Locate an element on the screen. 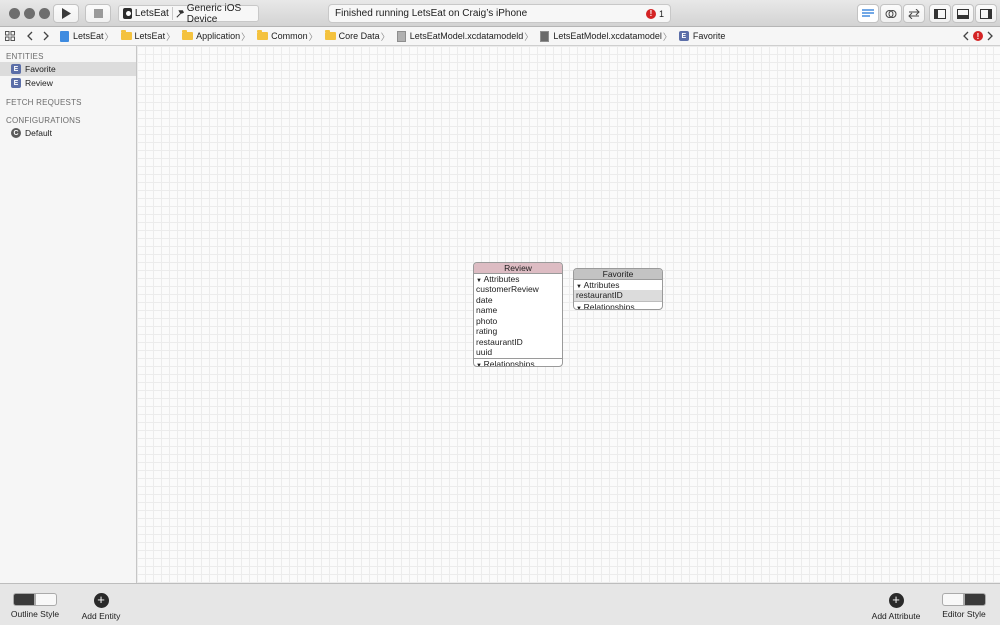 This screenshot has height=625, width=1000. issue-error-icon: ! is located at coordinates (978, 36).